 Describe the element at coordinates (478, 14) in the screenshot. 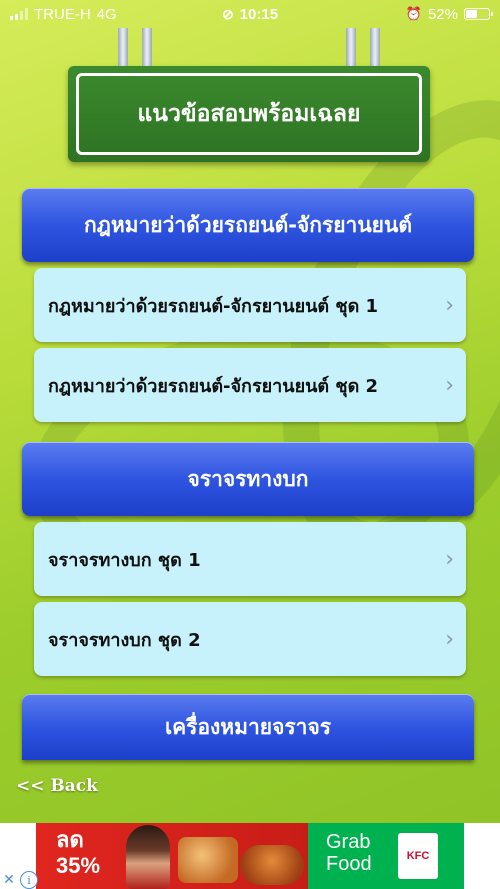

I see `battery-icon` at that location.